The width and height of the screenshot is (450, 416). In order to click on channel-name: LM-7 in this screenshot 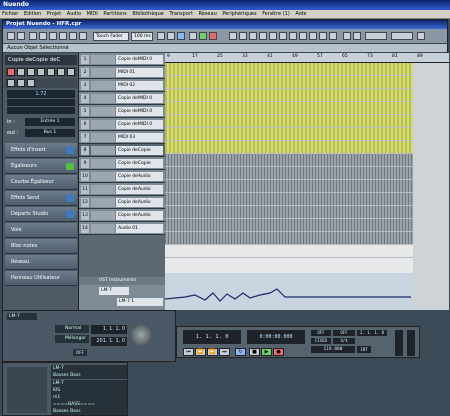, I will do `click(22, 316)`.